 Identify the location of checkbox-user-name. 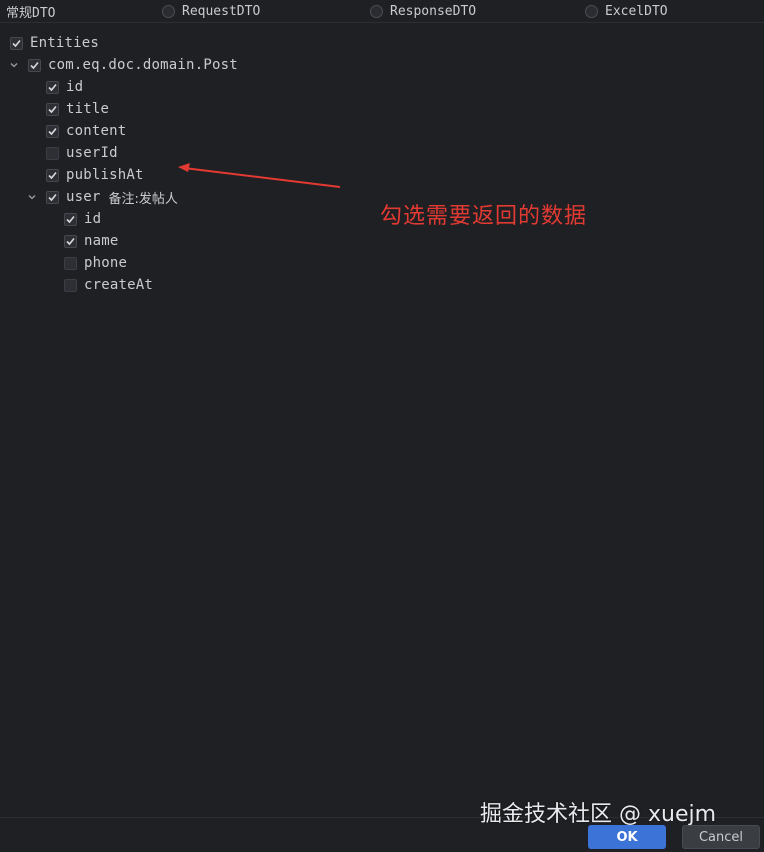
(70, 241).